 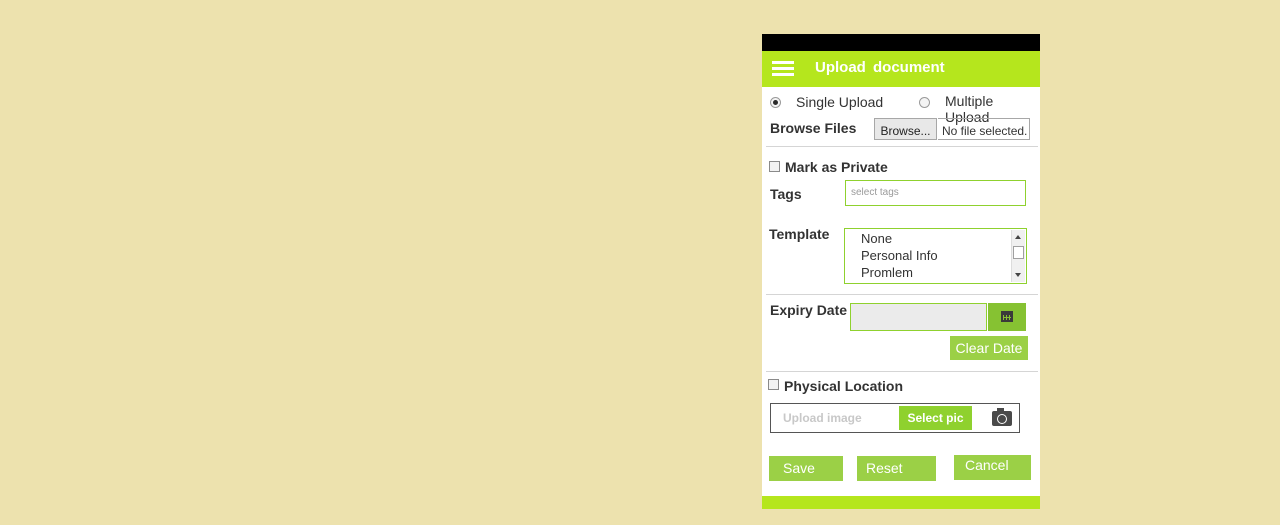 What do you see at coordinates (984, 129) in the screenshot?
I see `file-status: No file selected.` at bounding box center [984, 129].